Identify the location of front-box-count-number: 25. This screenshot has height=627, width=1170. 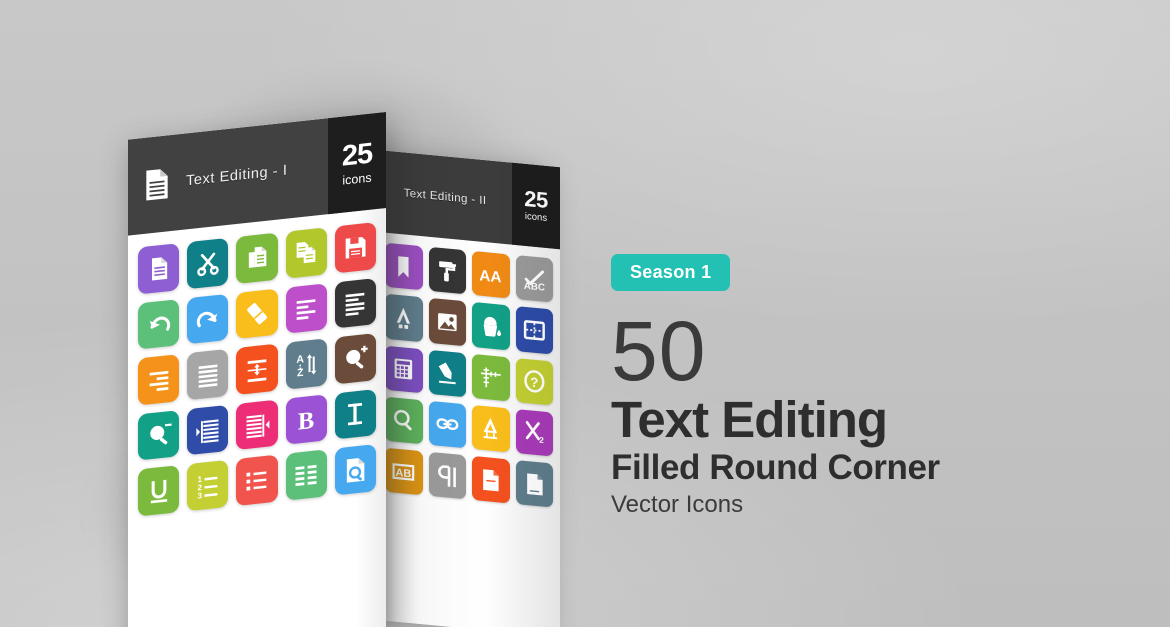
(357, 155).